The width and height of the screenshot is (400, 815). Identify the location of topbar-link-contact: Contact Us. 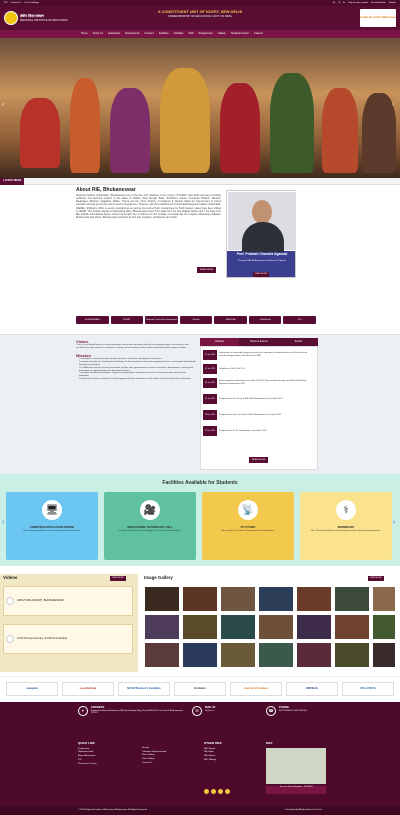
(15, 3).